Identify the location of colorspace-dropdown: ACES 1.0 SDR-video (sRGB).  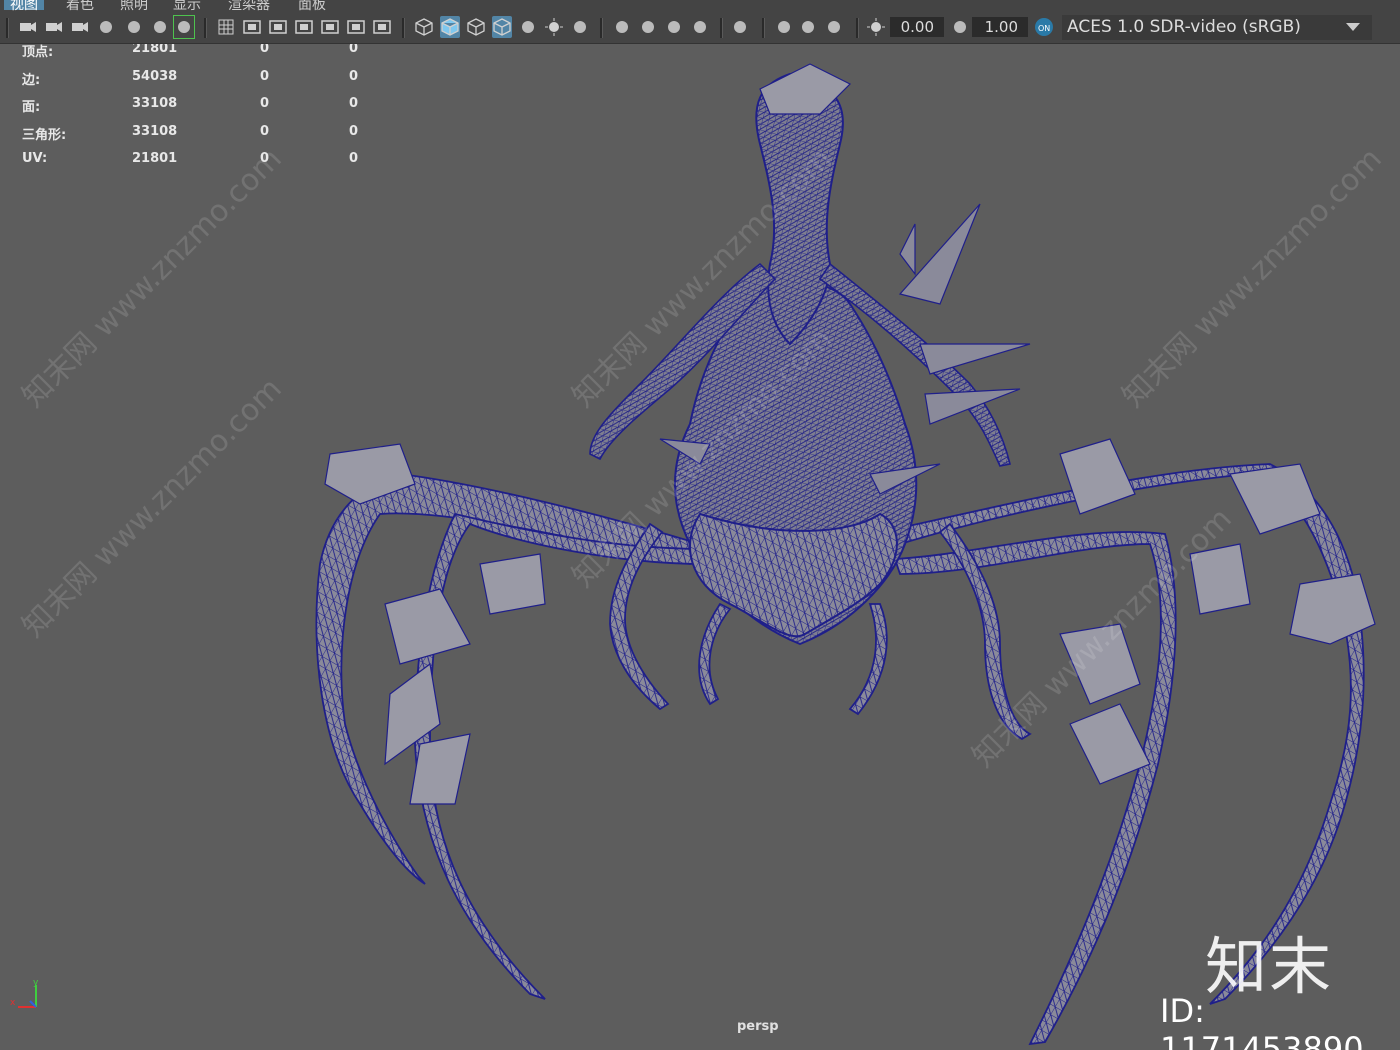
(1217, 27).